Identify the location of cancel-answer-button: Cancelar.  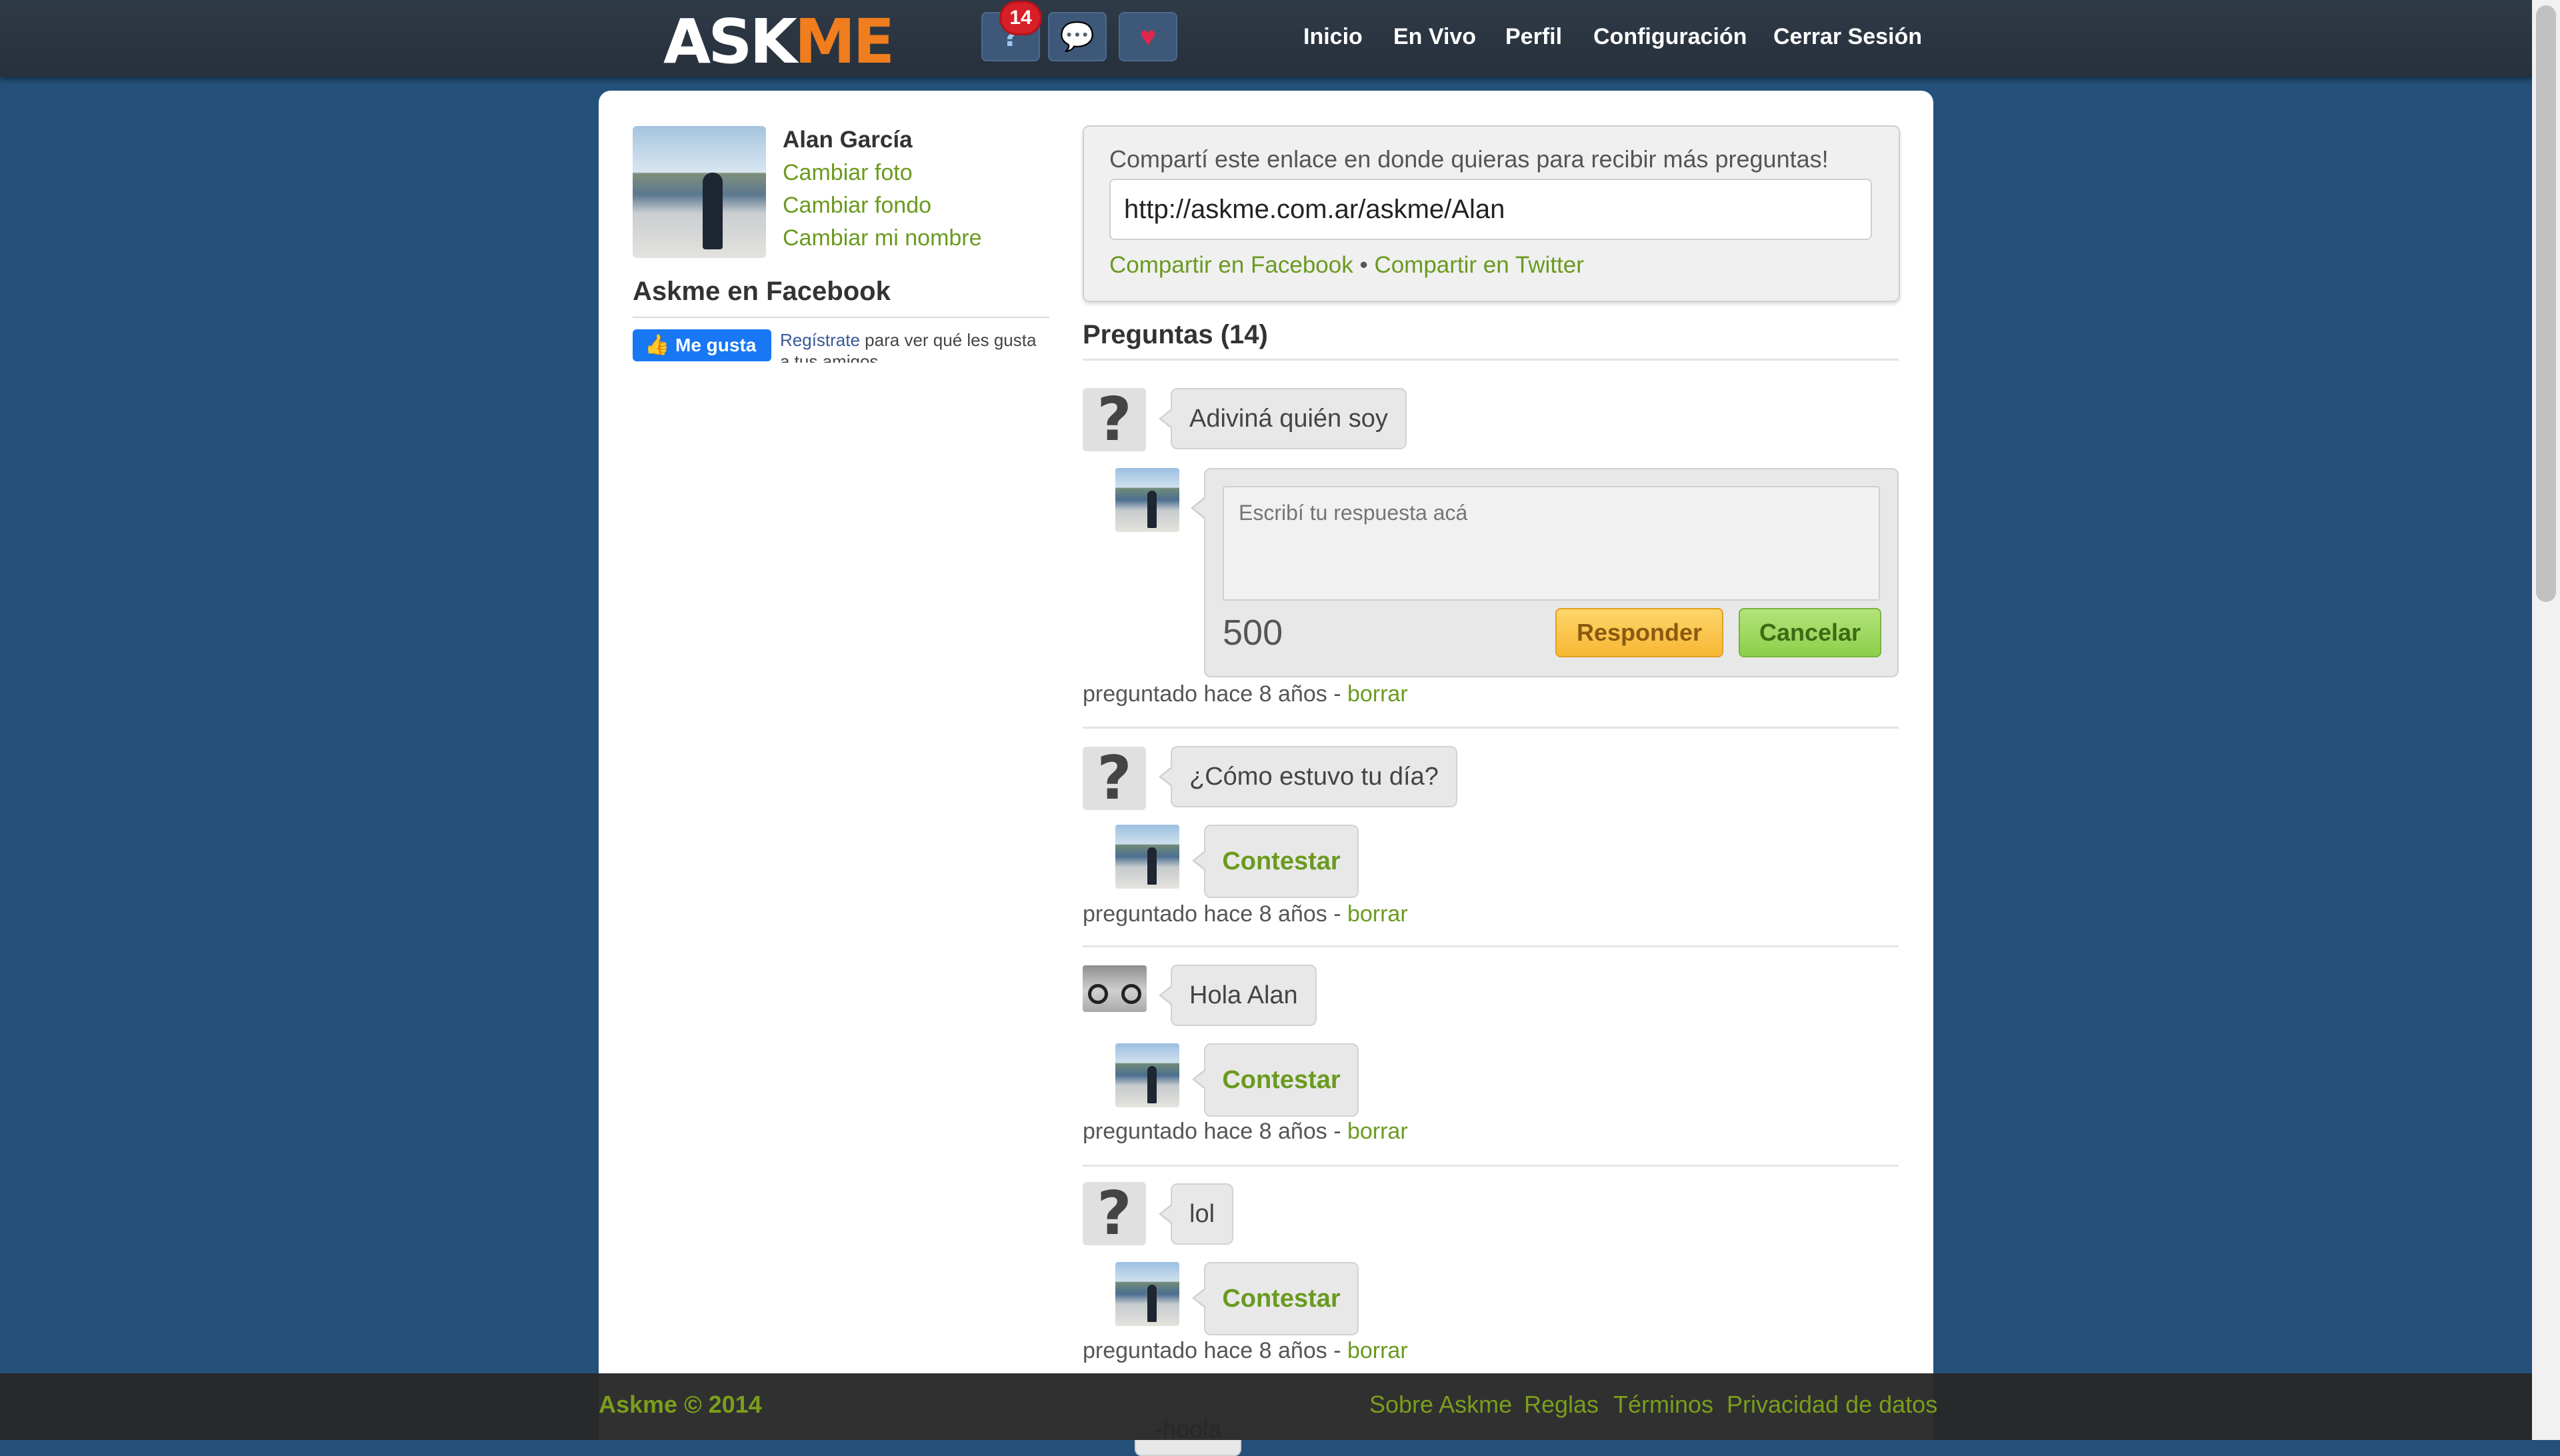
(1810, 632).